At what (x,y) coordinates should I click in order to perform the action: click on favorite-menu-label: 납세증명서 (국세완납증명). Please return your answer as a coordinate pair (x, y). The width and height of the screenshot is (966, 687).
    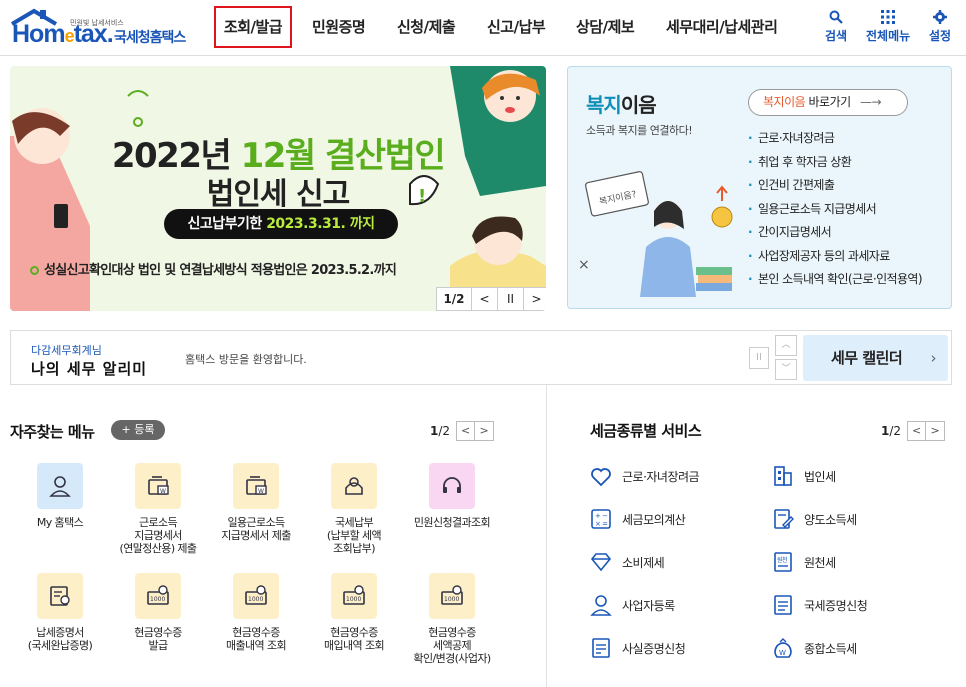
    Looking at the image, I should click on (60, 639).